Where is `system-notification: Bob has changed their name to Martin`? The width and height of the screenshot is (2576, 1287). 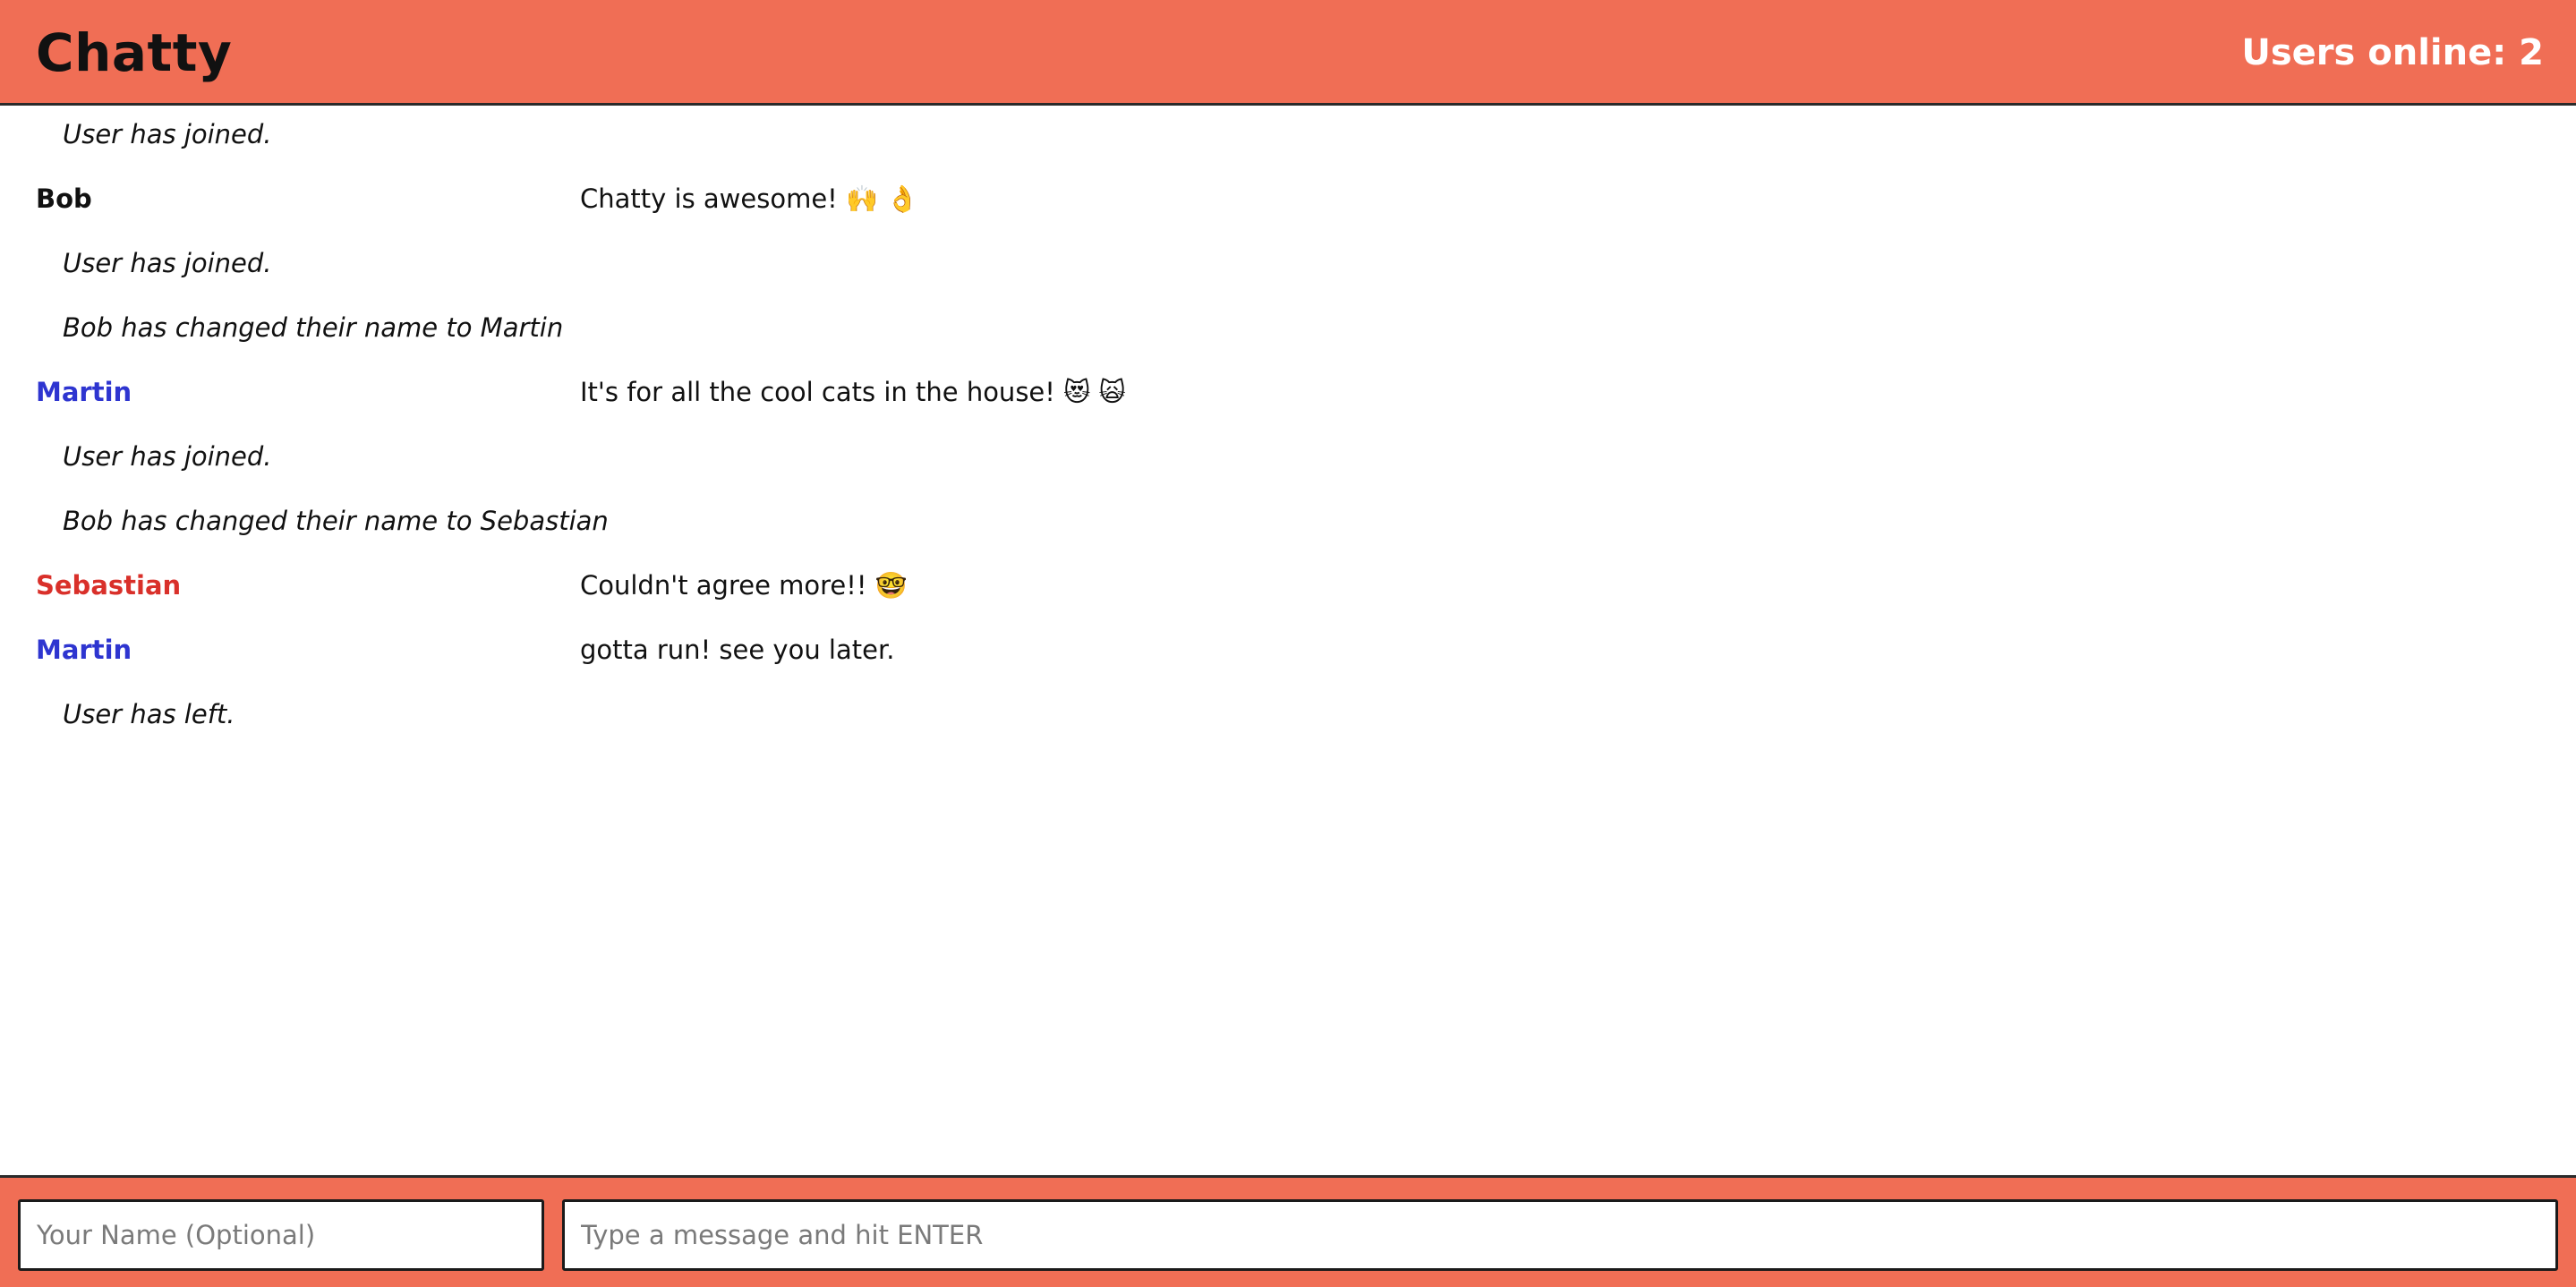
system-notification: Bob has changed their name to Martin is located at coordinates (1288, 328).